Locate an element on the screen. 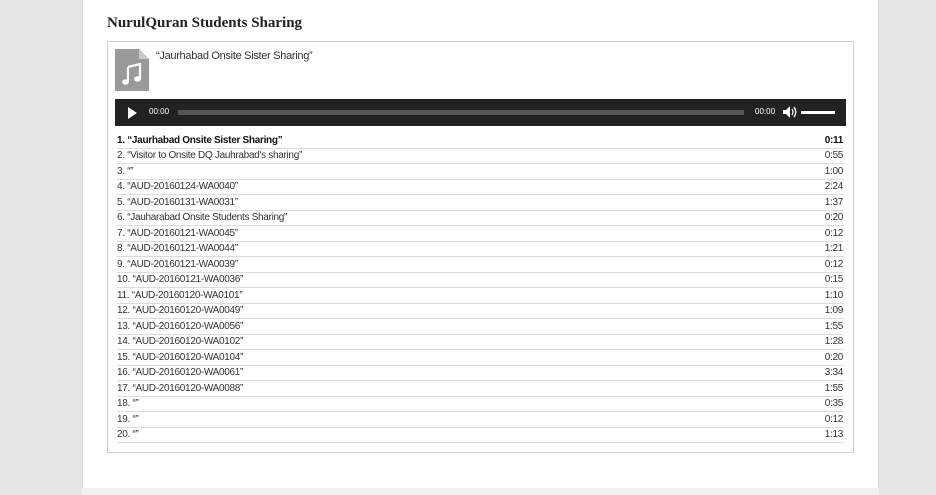 The width and height of the screenshot is (936, 495). track-item: 20. “” 1:13 is located at coordinates (480, 435).